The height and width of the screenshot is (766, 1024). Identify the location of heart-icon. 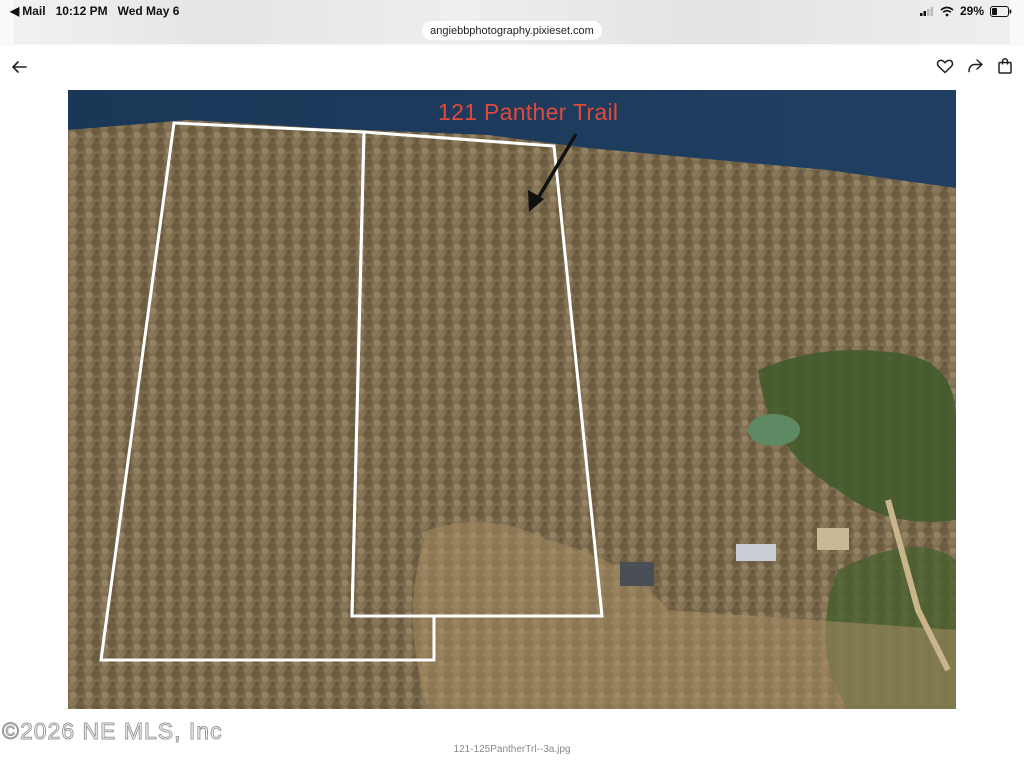
(945, 66).